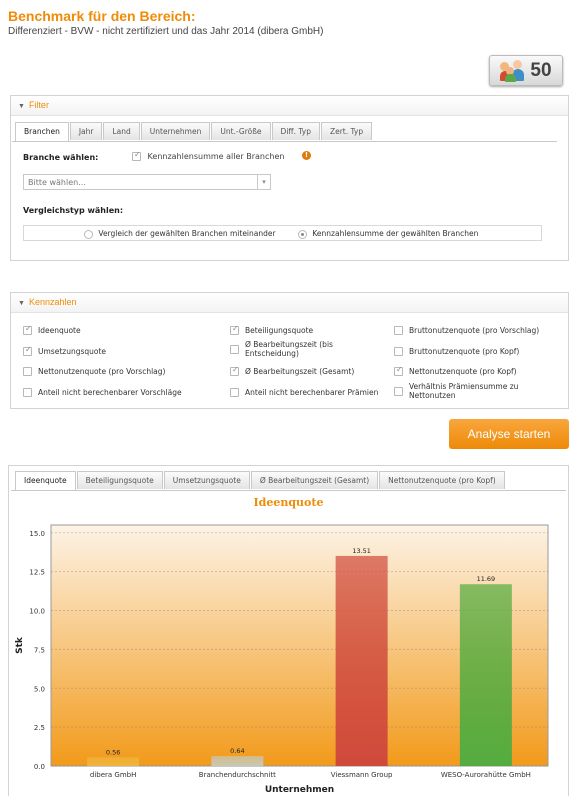 Image resolution: width=569 pixels, height=796 pixels. What do you see at coordinates (119, 480) in the screenshot?
I see `chart-tab-beteiligungsquote: Beteiligungsquote` at bounding box center [119, 480].